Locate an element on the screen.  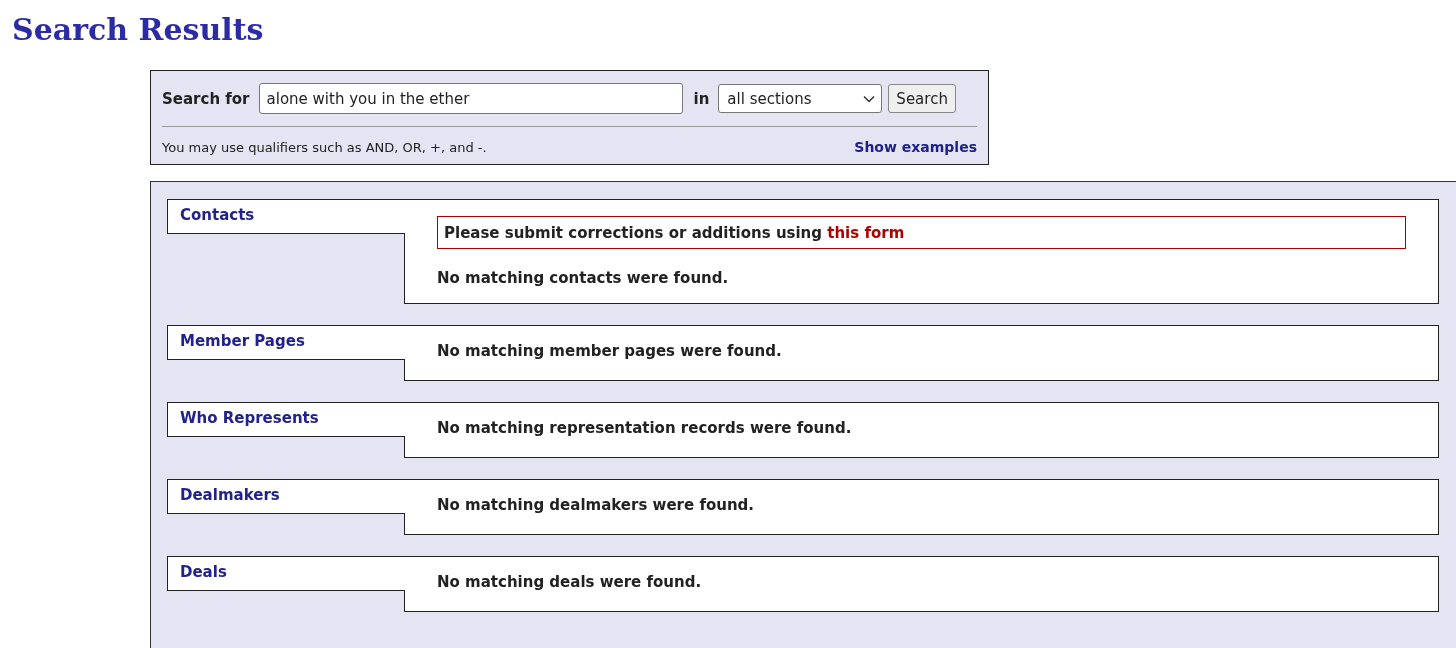
no-results-message: No matching member pages were found. is located at coordinates (610, 351).